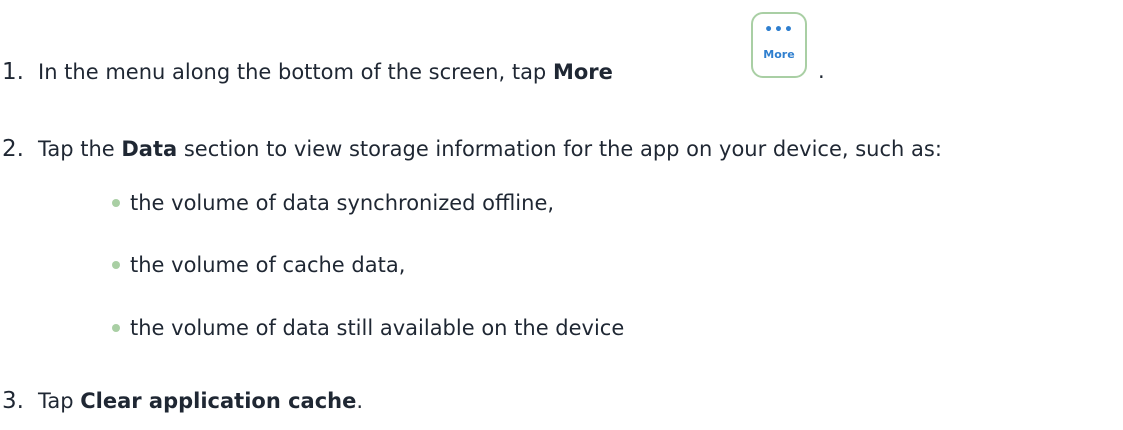 This screenshot has height=430, width=1123. I want to click on step-3: 3. Tap Clear application cache., so click(181, 401).